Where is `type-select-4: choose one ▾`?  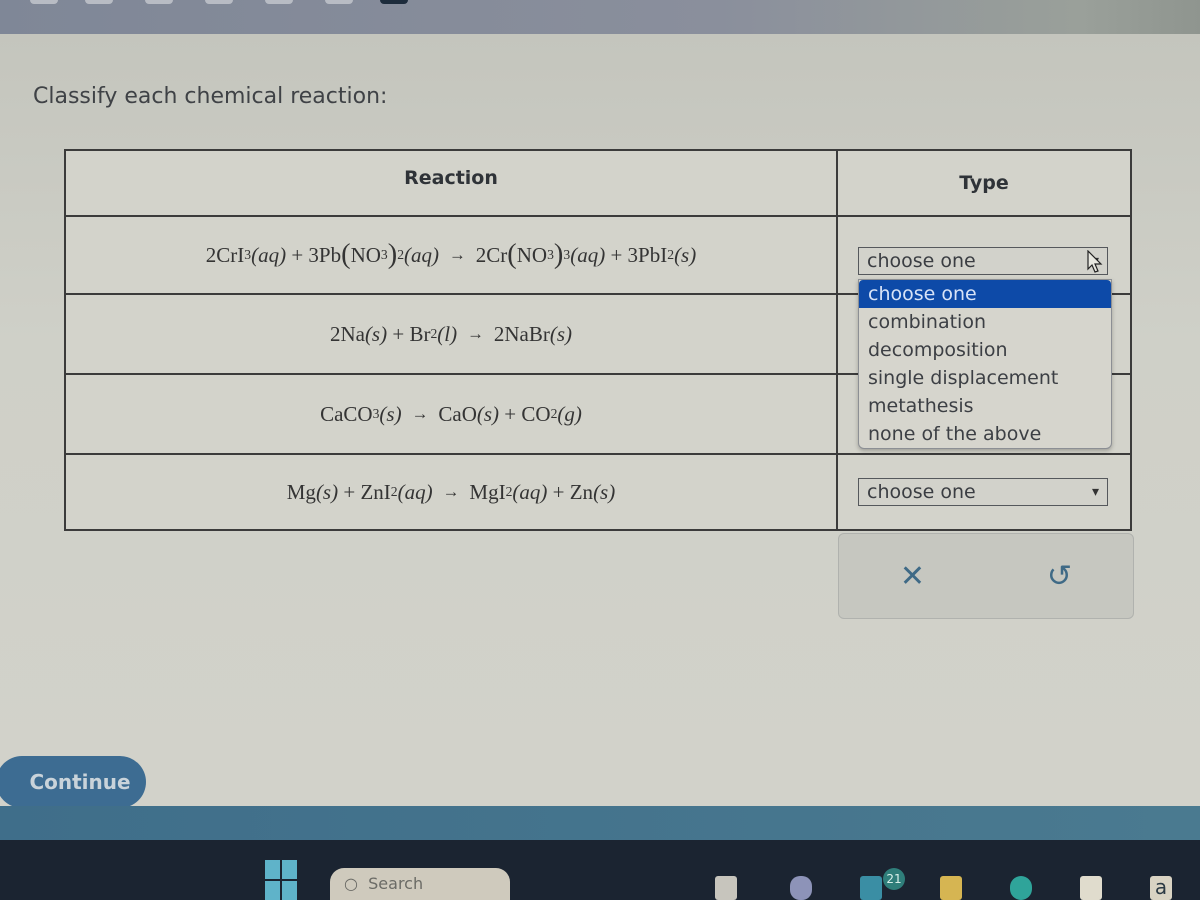 type-select-4: choose one ▾ is located at coordinates (983, 492).